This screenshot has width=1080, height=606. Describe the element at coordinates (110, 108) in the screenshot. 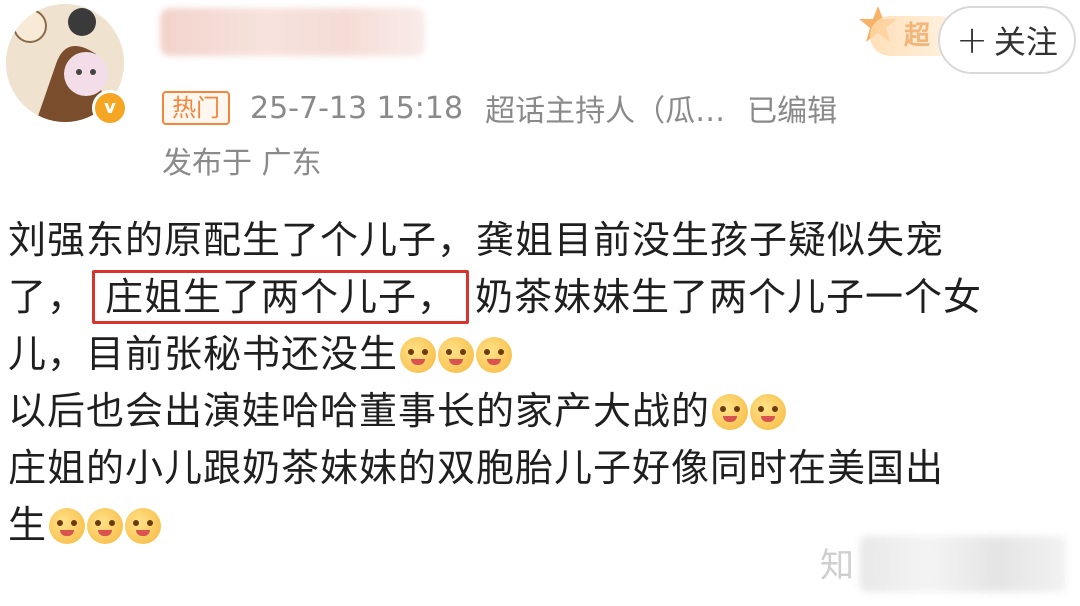

I see `verified-badge-icon: v` at that location.